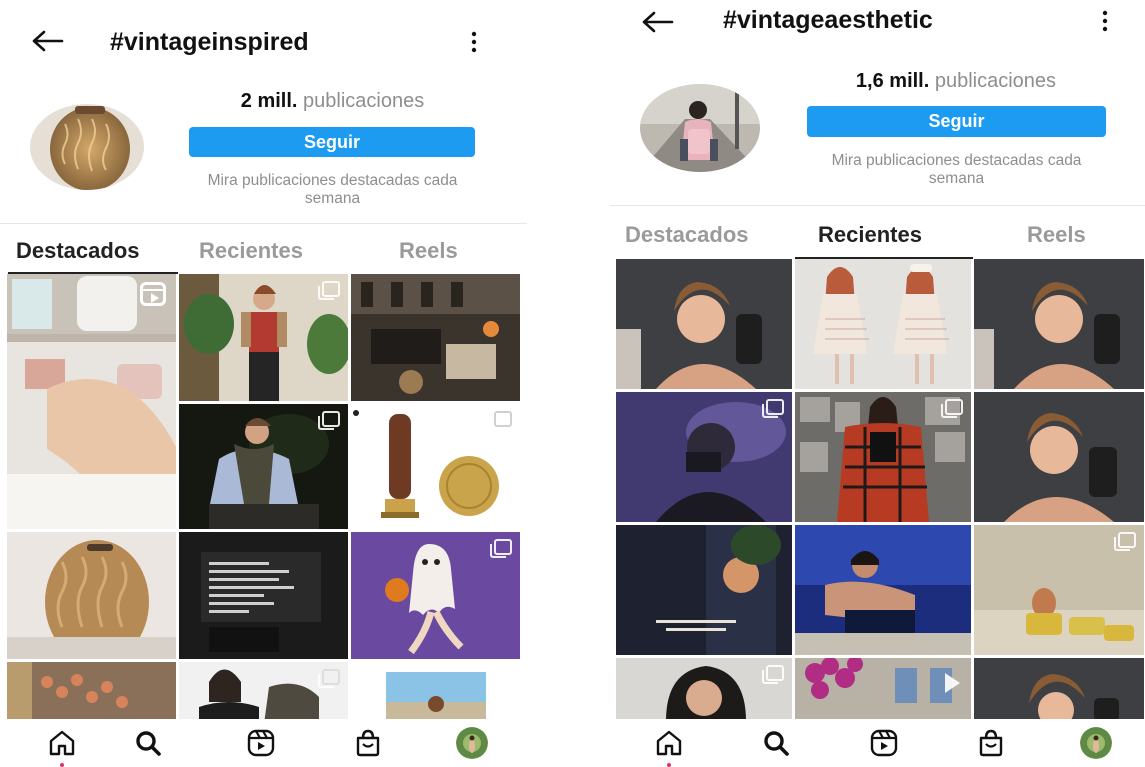  I want to click on post-count: 1,6 mill. publicaciones, so click(956, 81).